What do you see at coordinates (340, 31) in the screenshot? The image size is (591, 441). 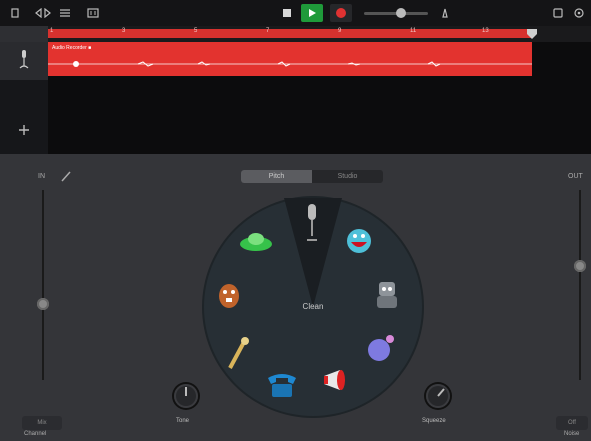 I see `ruler-marker: 9` at bounding box center [340, 31].